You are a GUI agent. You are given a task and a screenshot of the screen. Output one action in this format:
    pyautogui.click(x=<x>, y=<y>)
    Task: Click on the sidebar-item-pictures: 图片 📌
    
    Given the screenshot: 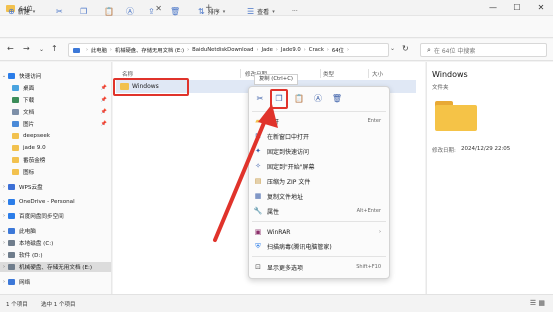 What is the action you would take?
    pyautogui.click(x=55, y=124)
    